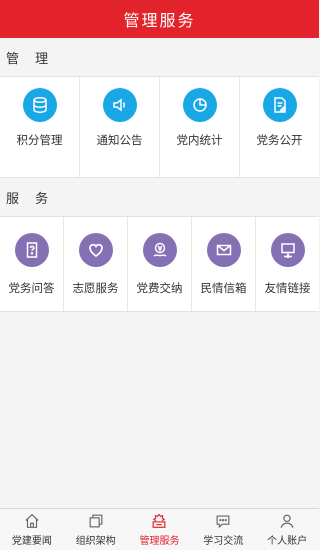 This screenshot has width=320, height=550. Describe the element at coordinates (223, 250) in the screenshot. I see `mail-icon` at that location.